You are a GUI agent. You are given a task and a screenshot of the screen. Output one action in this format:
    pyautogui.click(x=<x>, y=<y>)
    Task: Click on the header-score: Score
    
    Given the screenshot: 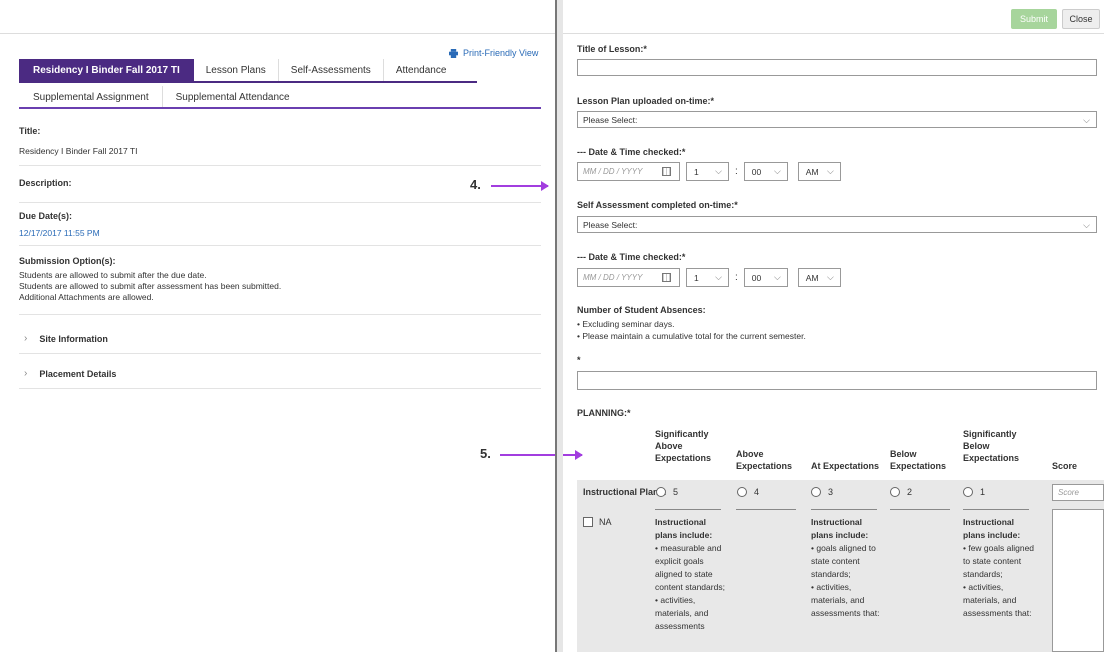 What is the action you would take?
    pyautogui.click(x=1065, y=466)
    